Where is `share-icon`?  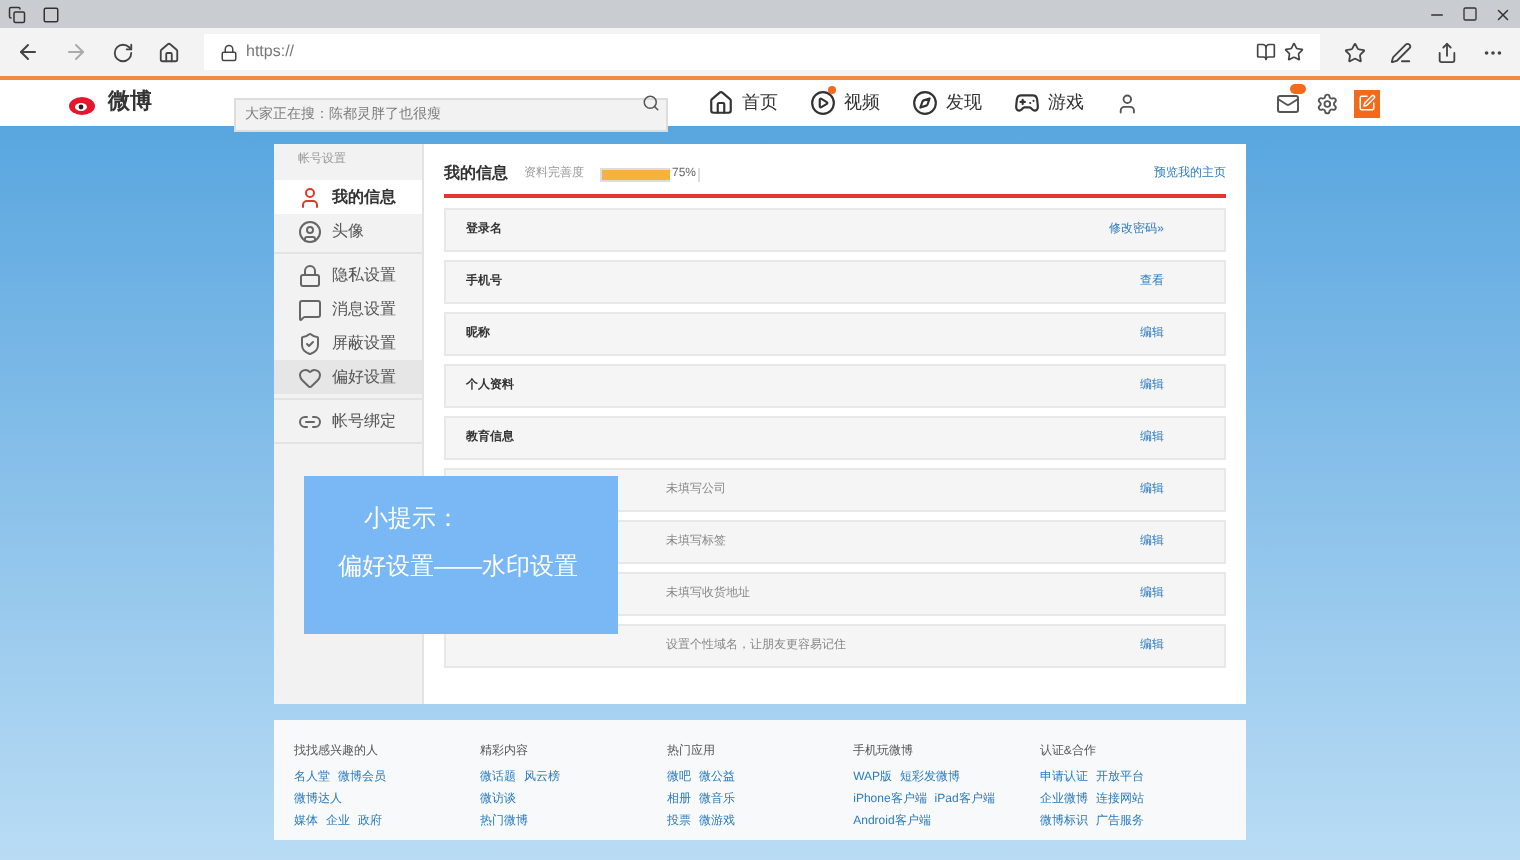
share-icon is located at coordinates (1447, 52).